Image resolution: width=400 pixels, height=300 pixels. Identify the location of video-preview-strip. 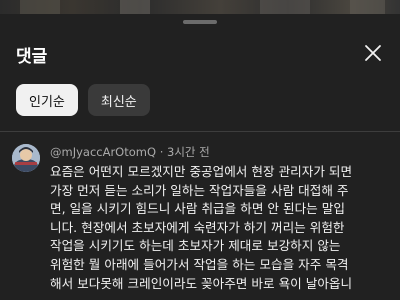
(200, 7).